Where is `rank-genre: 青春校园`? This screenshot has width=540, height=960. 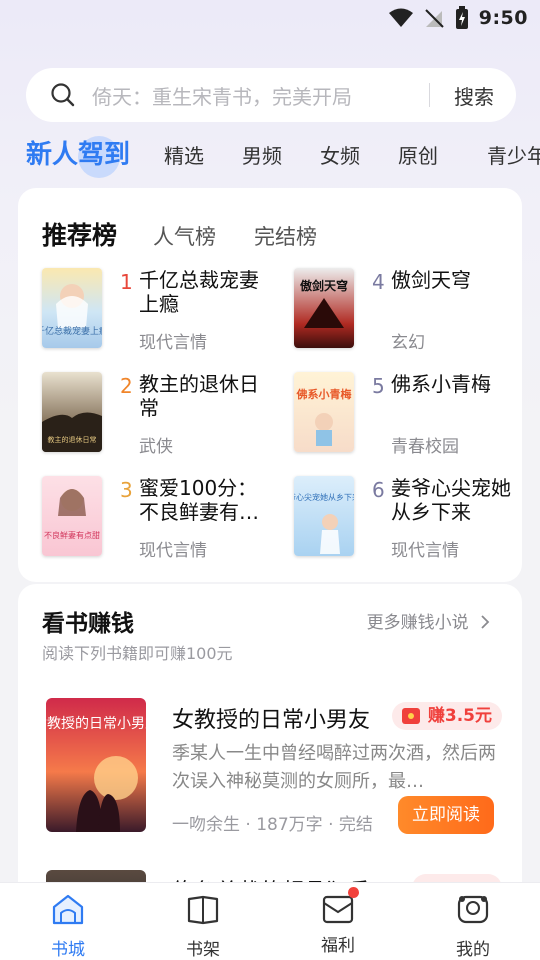
rank-genre: 青春校园 is located at coordinates (425, 447).